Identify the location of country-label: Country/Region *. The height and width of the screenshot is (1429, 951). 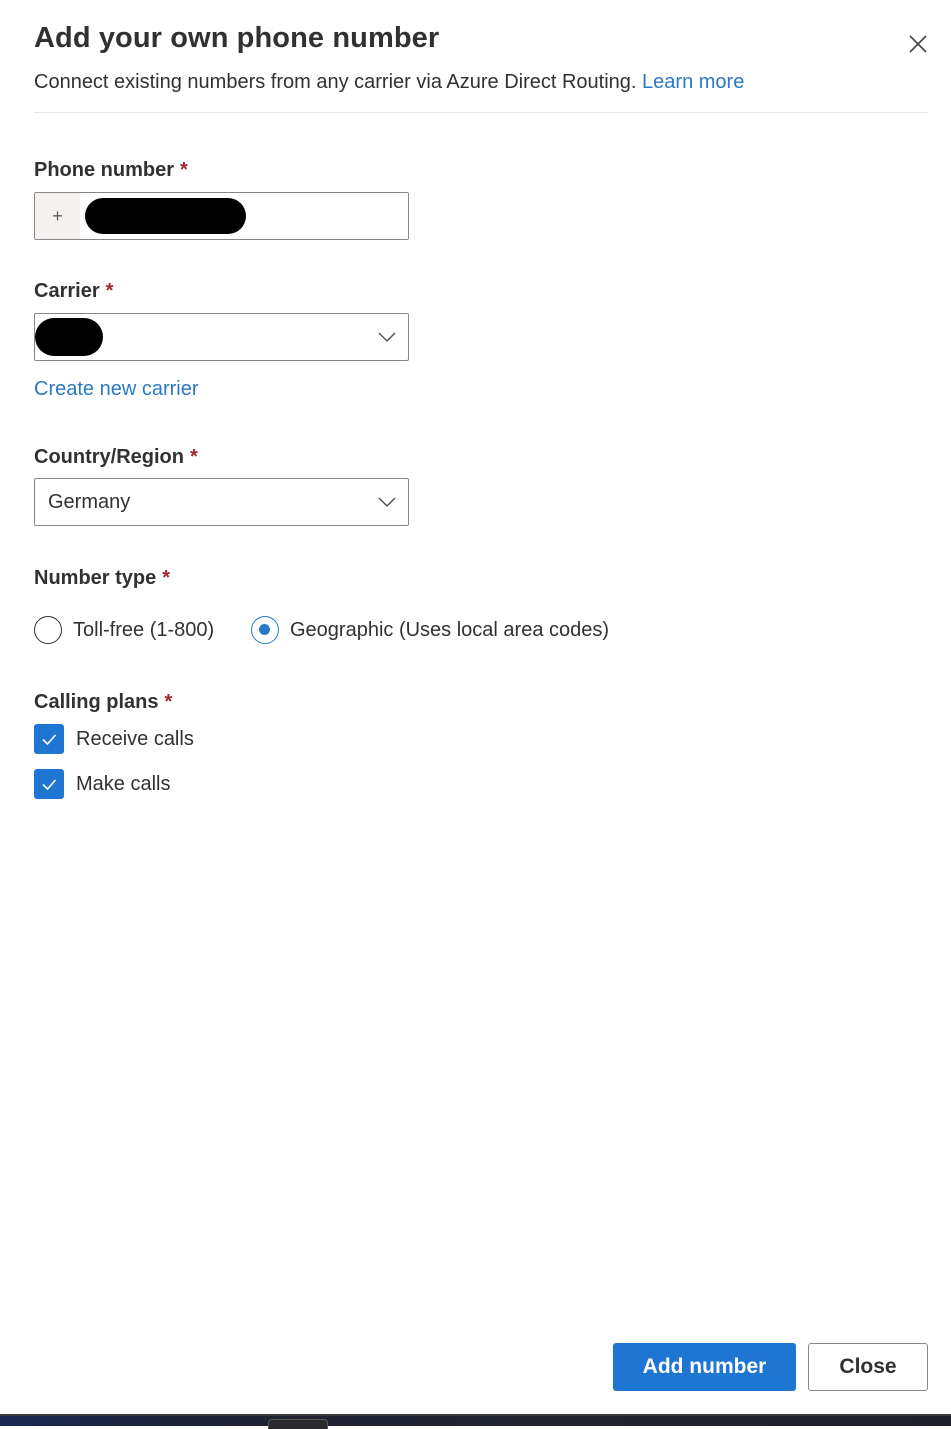
(116, 457).